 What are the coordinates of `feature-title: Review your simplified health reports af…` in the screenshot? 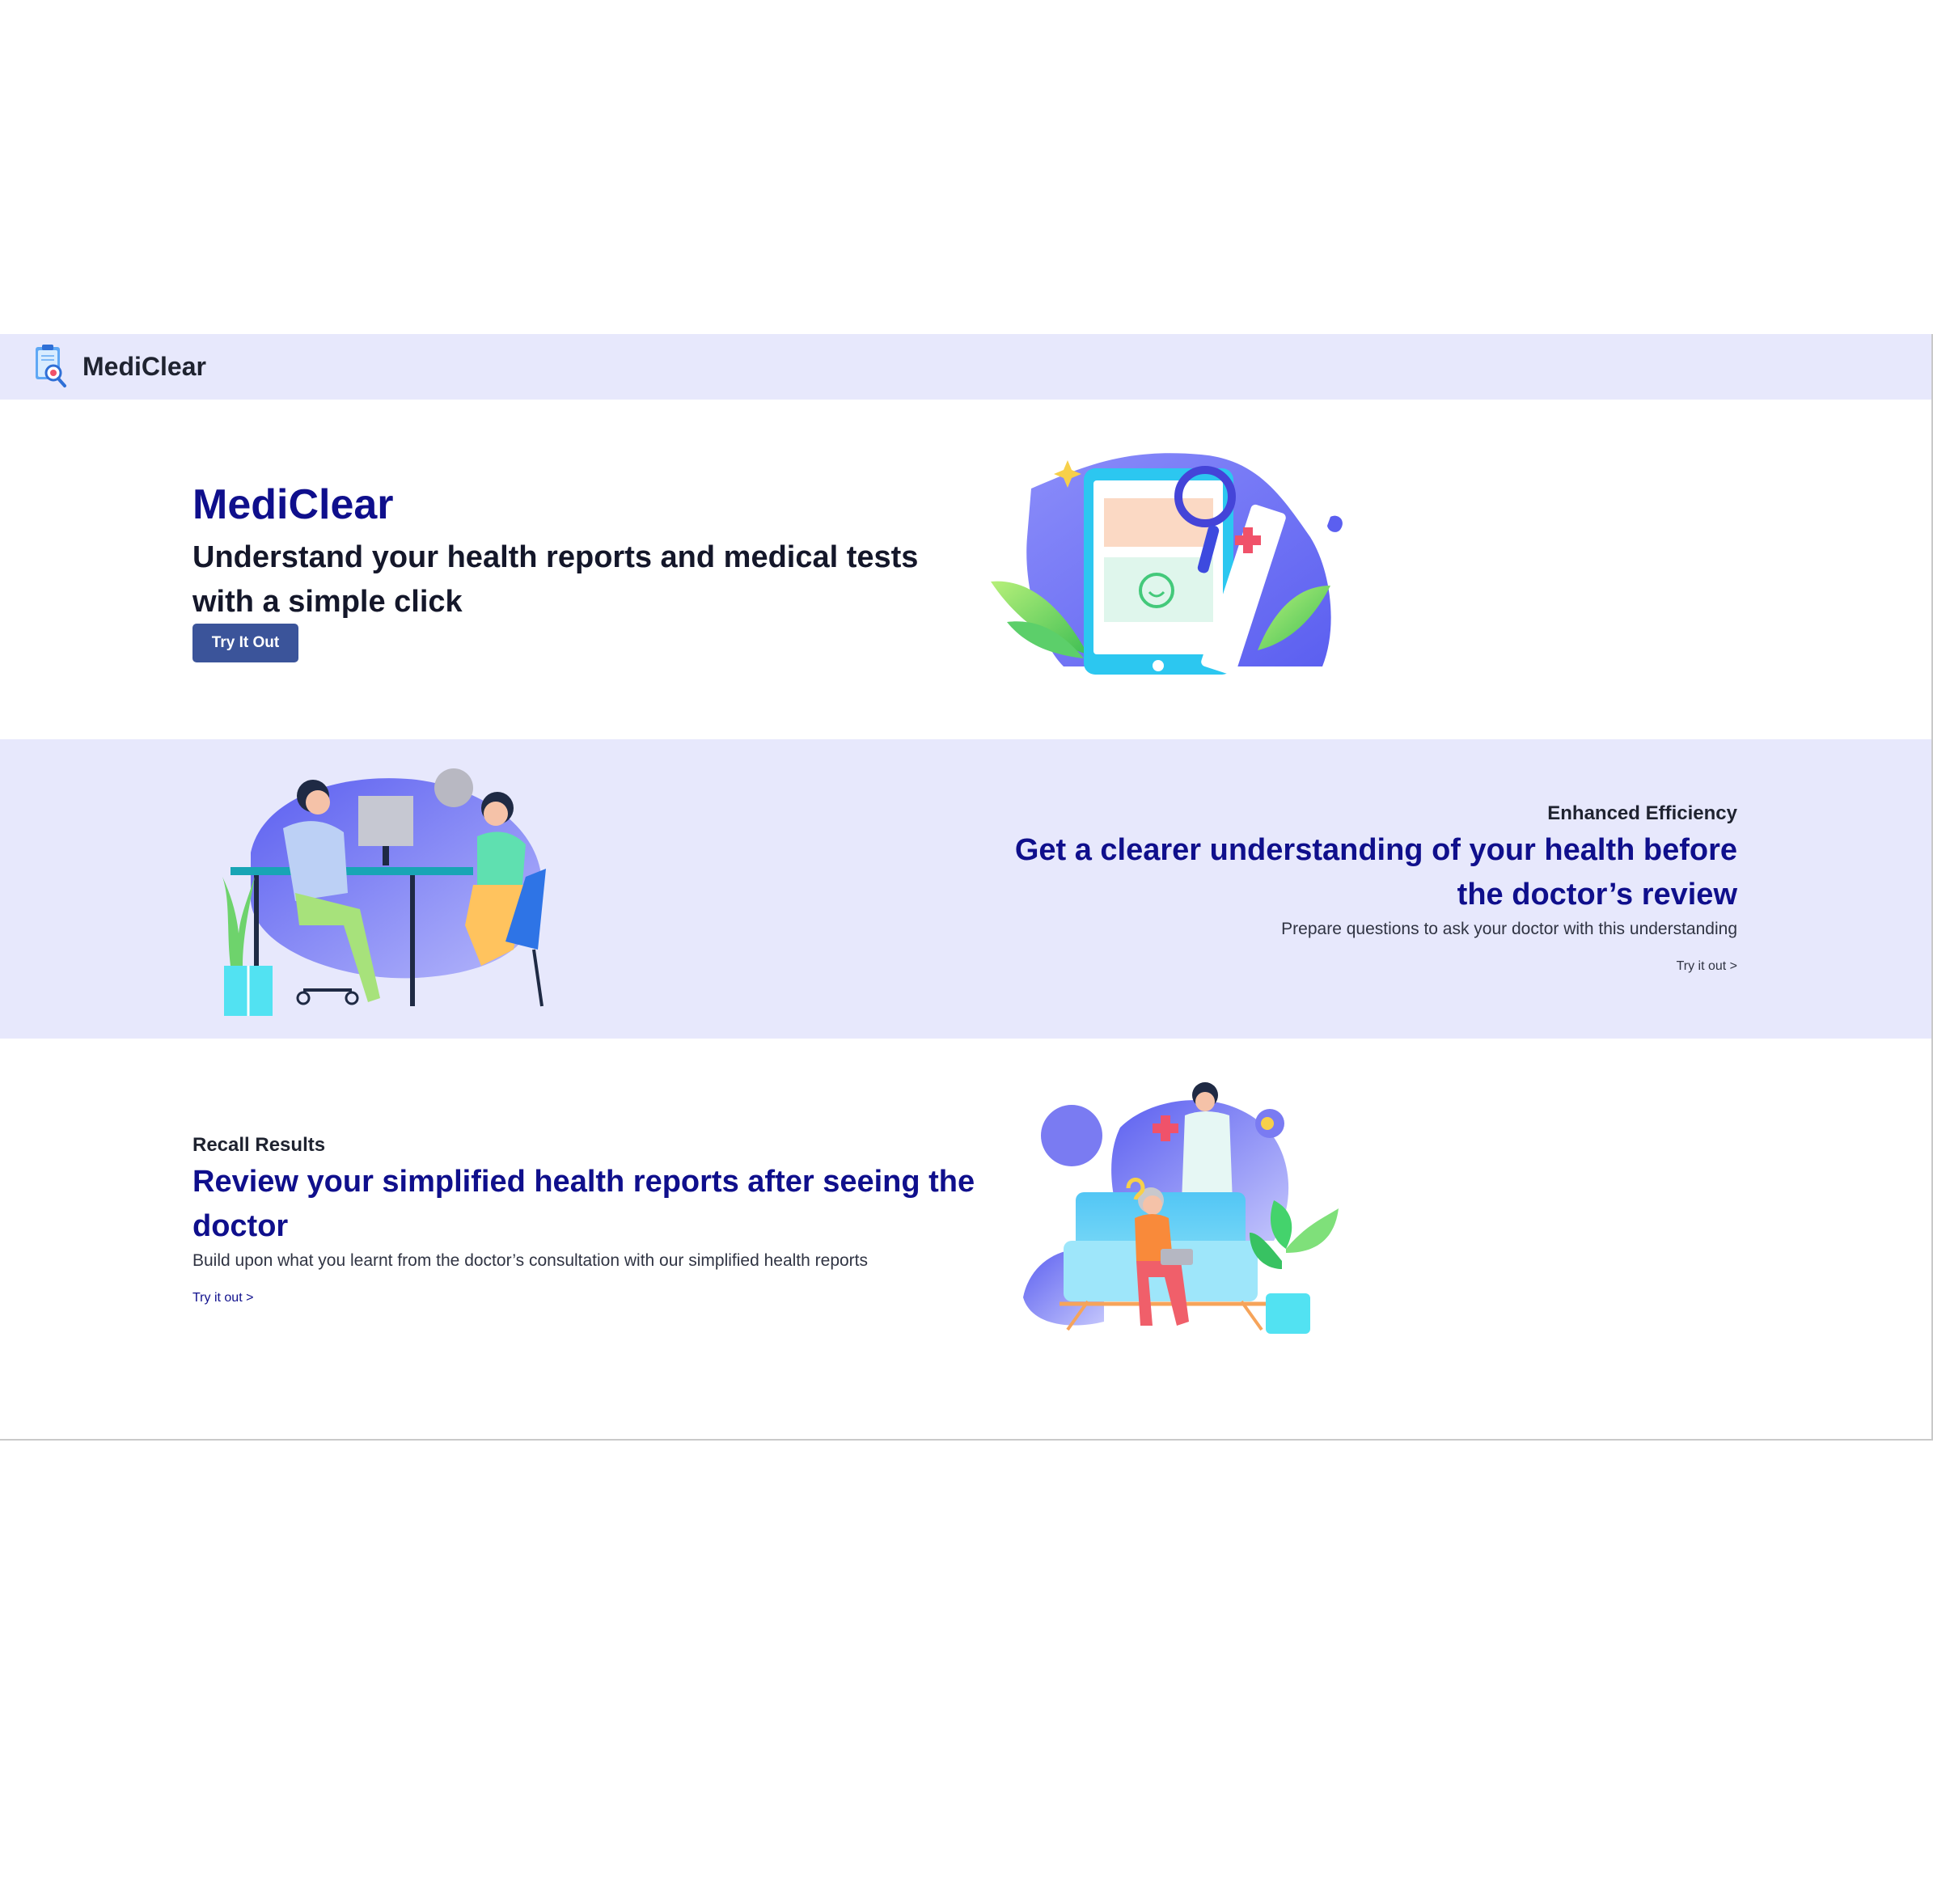 It's located at (583, 1204).